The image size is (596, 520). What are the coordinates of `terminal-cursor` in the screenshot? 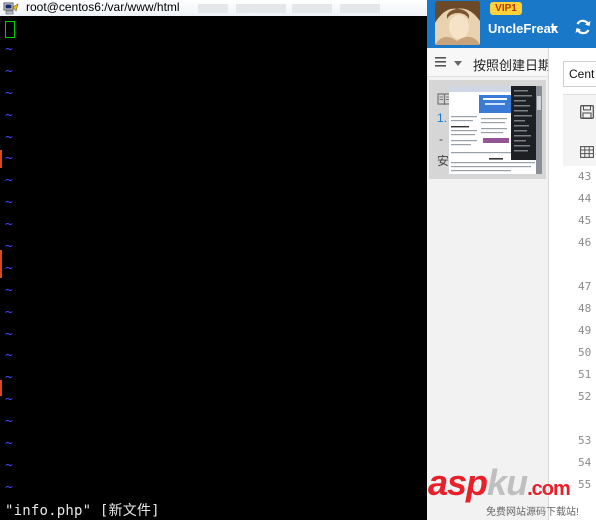 It's located at (10, 29).